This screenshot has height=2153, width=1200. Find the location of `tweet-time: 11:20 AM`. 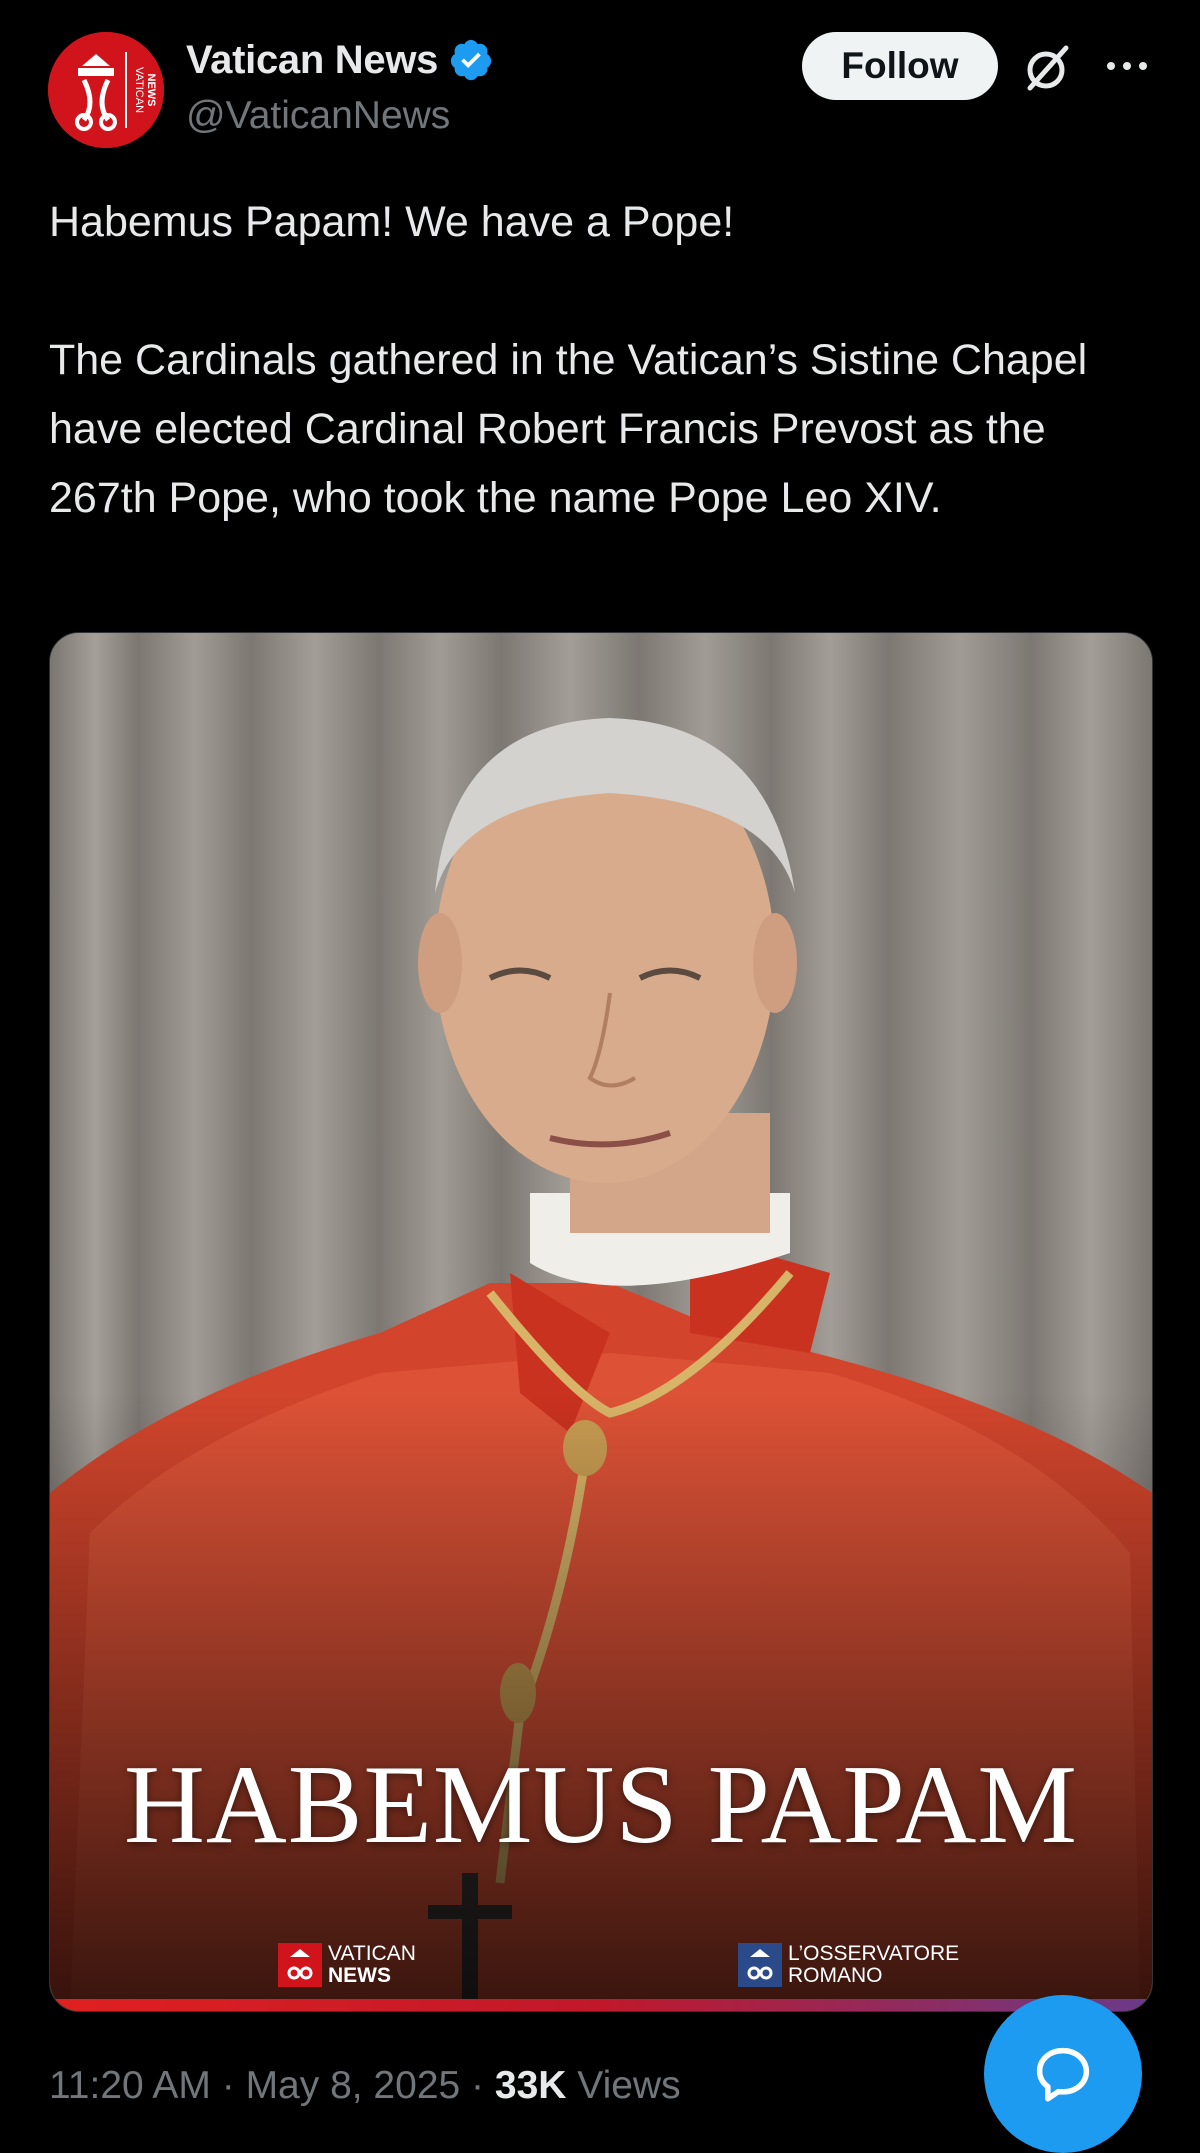

tweet-time: 11:20 AM is located at coordinates (130, 2085).